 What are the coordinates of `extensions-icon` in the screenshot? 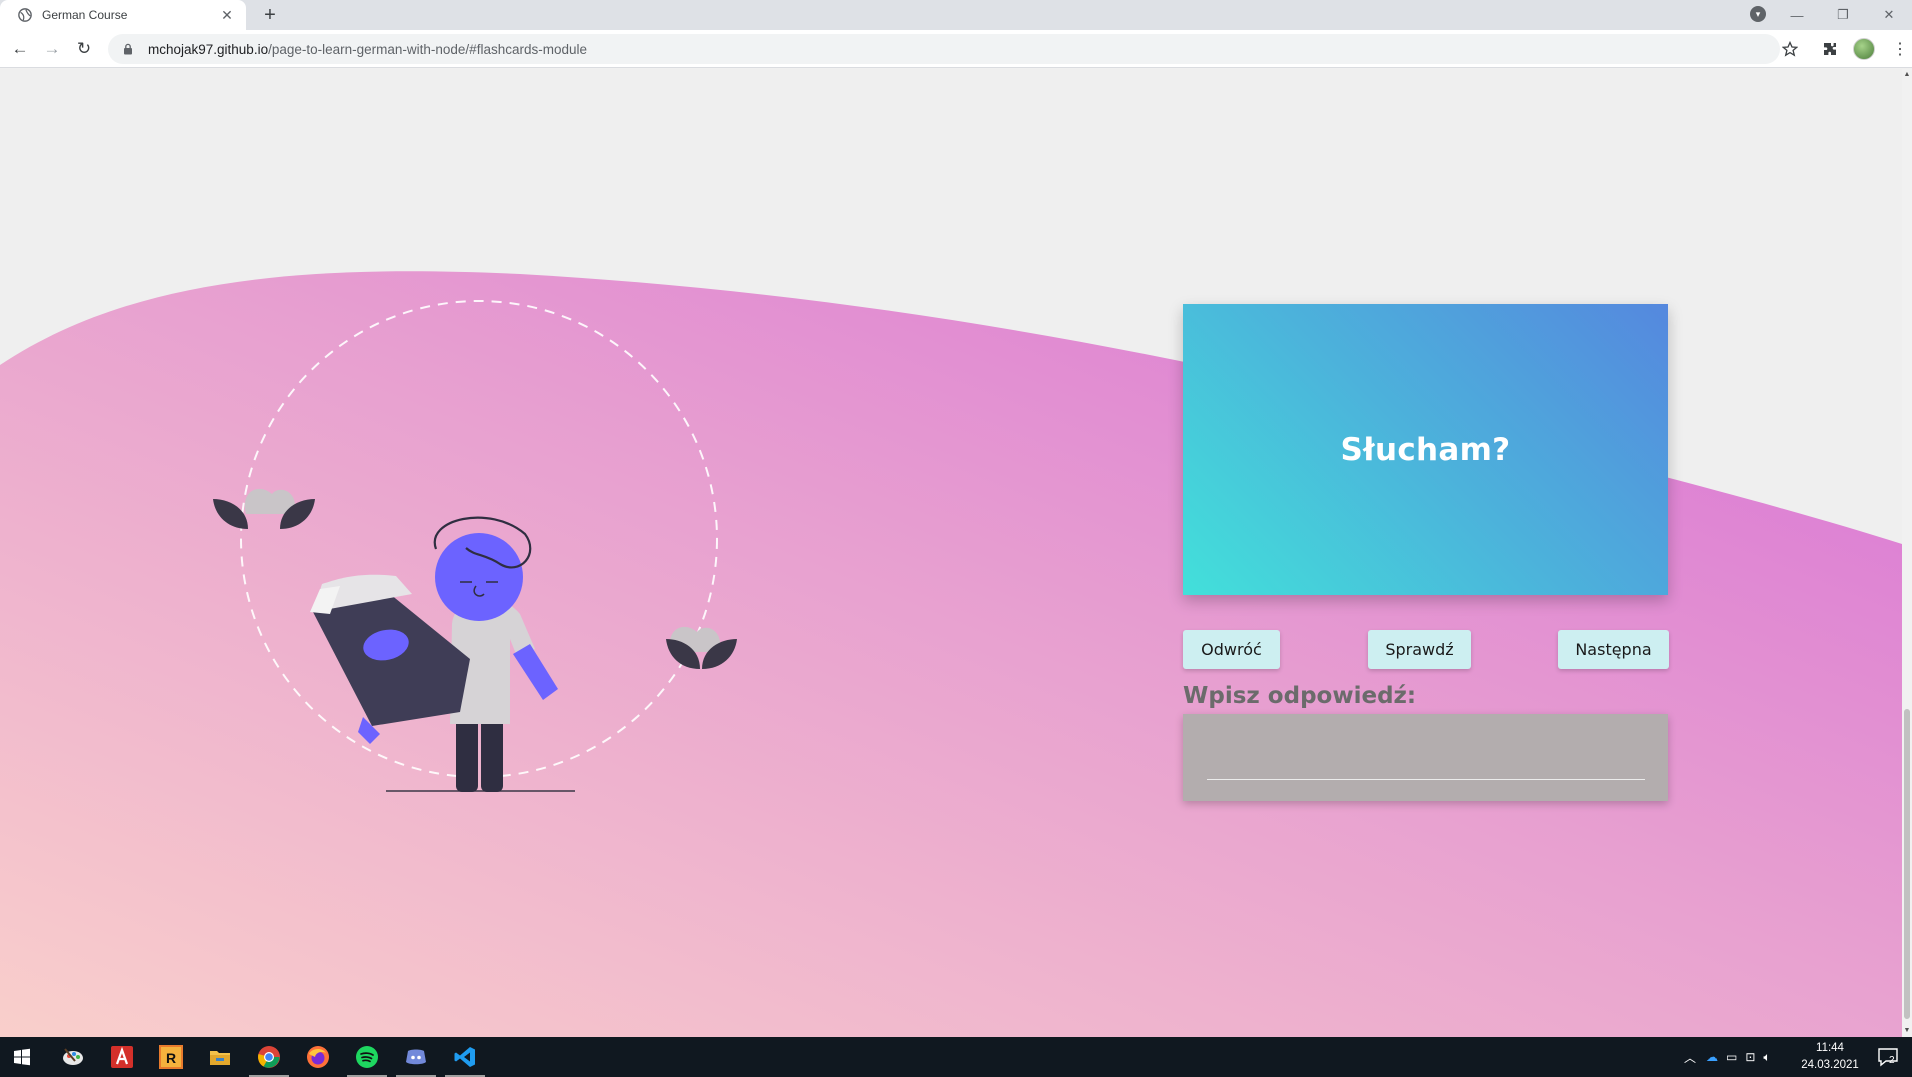 It's located at (1830, 49).